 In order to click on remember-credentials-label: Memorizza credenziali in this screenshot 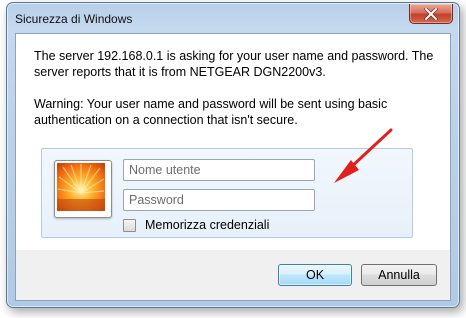, I will do `click(207, 225)`.